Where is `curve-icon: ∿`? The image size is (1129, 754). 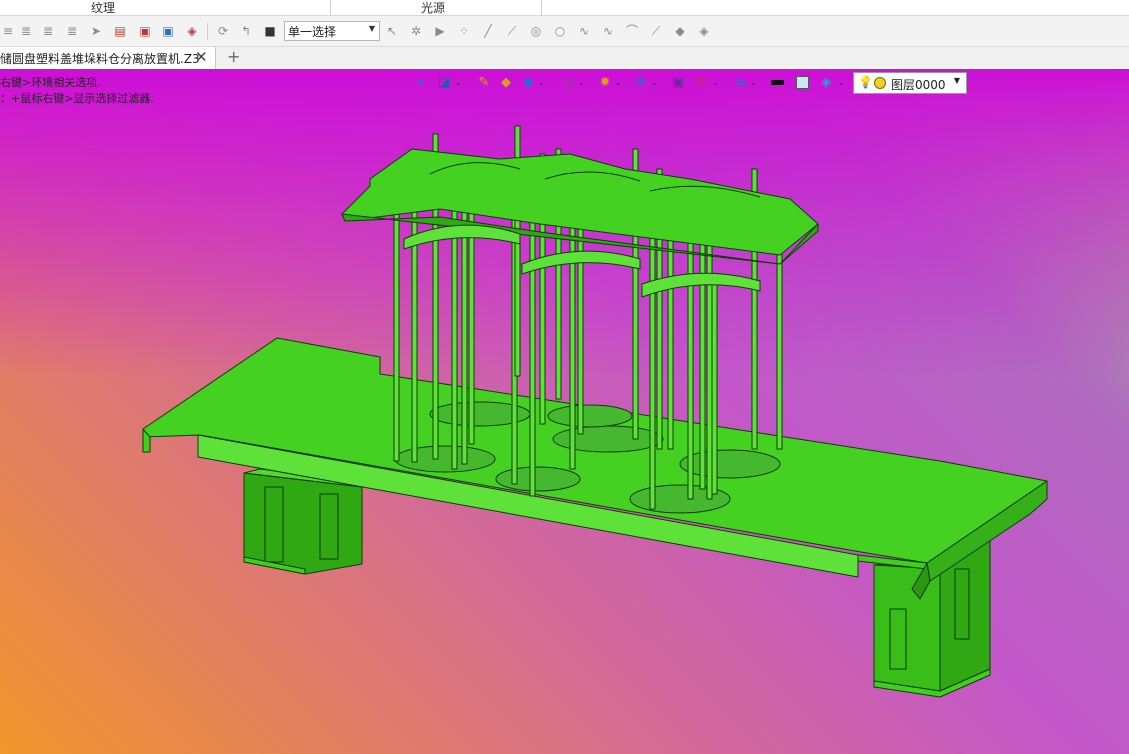 curve-icon: ∿ is located at coordinates (584, 31).